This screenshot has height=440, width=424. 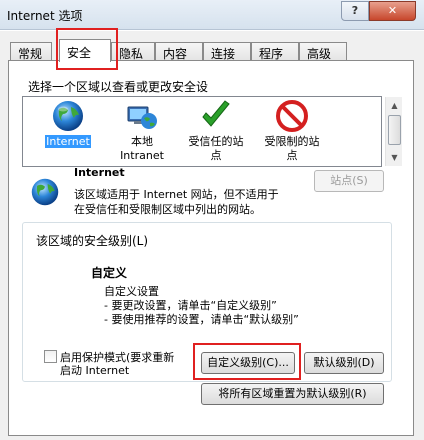 I want to click on recommended-settings-hint: - 要使用推荐的设置，请单击“默认级别”, so click(x=201, y=319).